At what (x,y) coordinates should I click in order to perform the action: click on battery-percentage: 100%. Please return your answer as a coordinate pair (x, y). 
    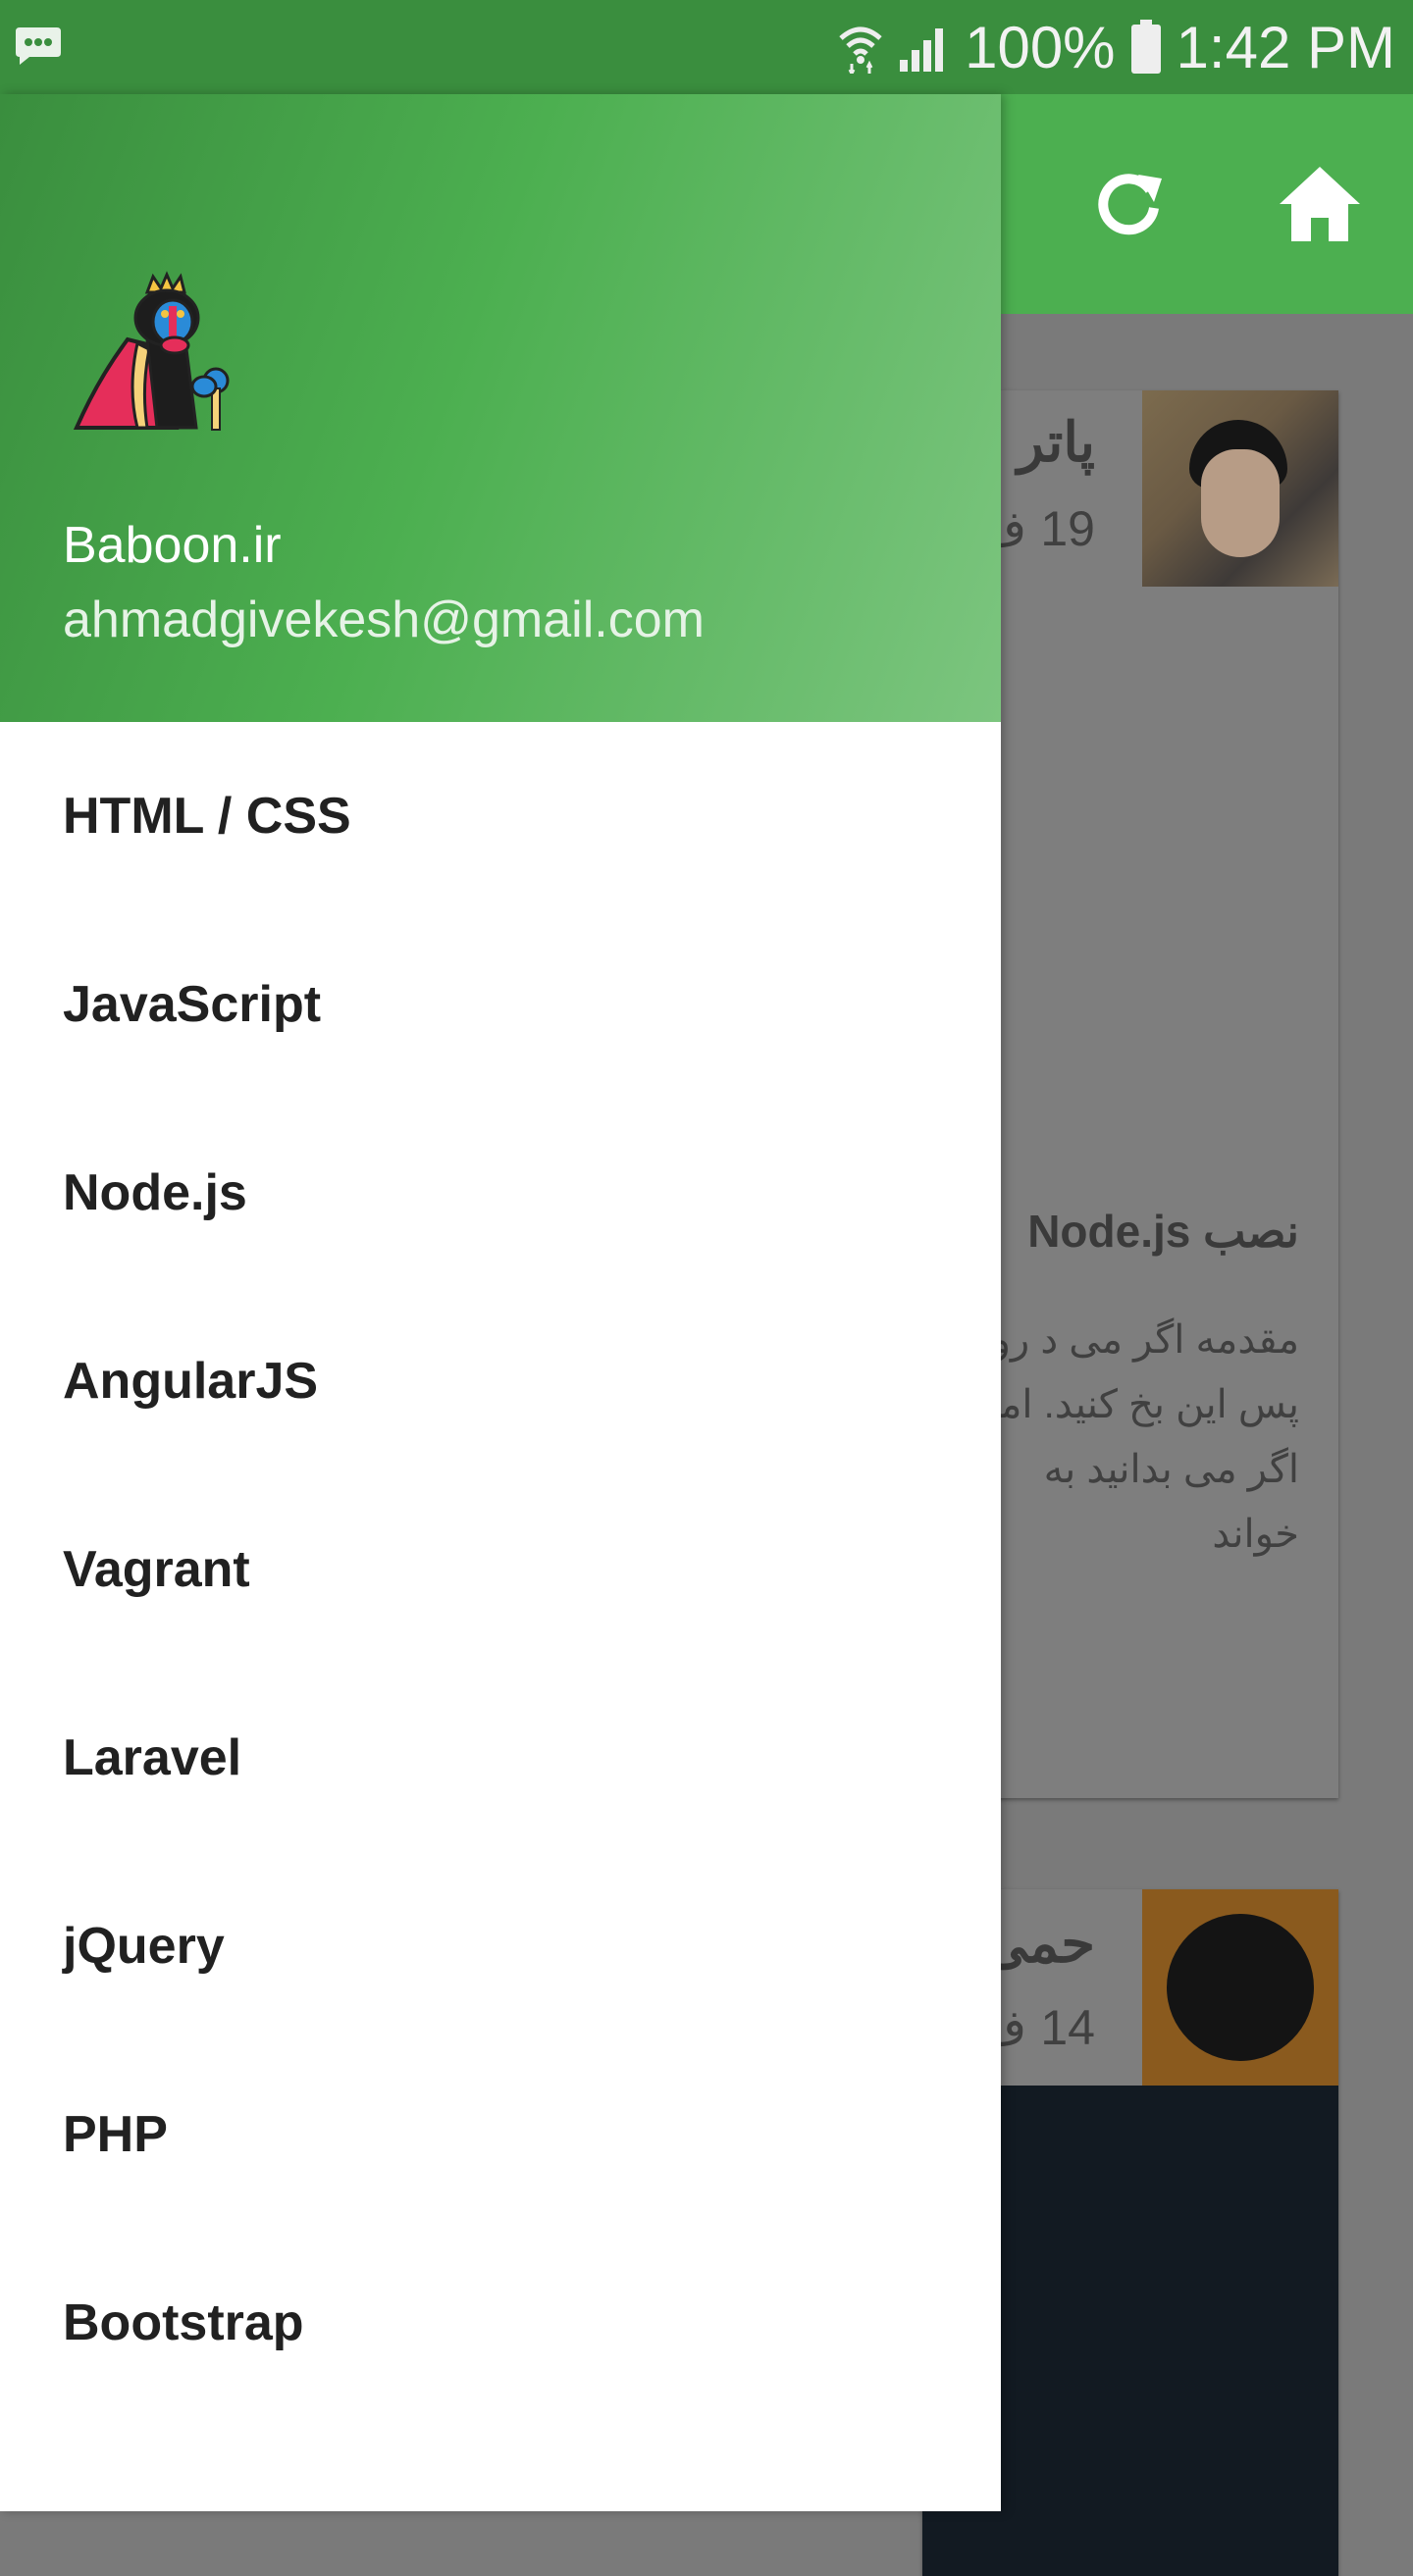
    Looking at the image, I should click on (1040, 47).